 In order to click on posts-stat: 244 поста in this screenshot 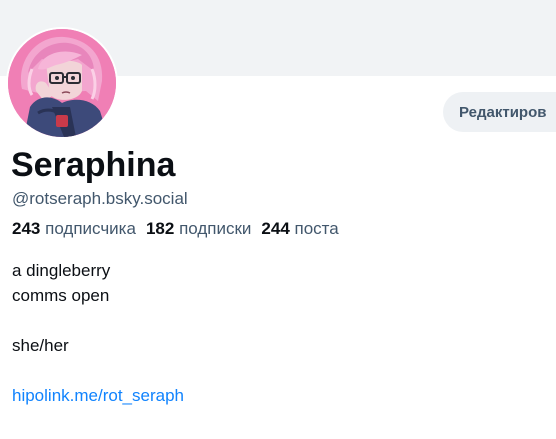, I will do `click(299, 228)`.